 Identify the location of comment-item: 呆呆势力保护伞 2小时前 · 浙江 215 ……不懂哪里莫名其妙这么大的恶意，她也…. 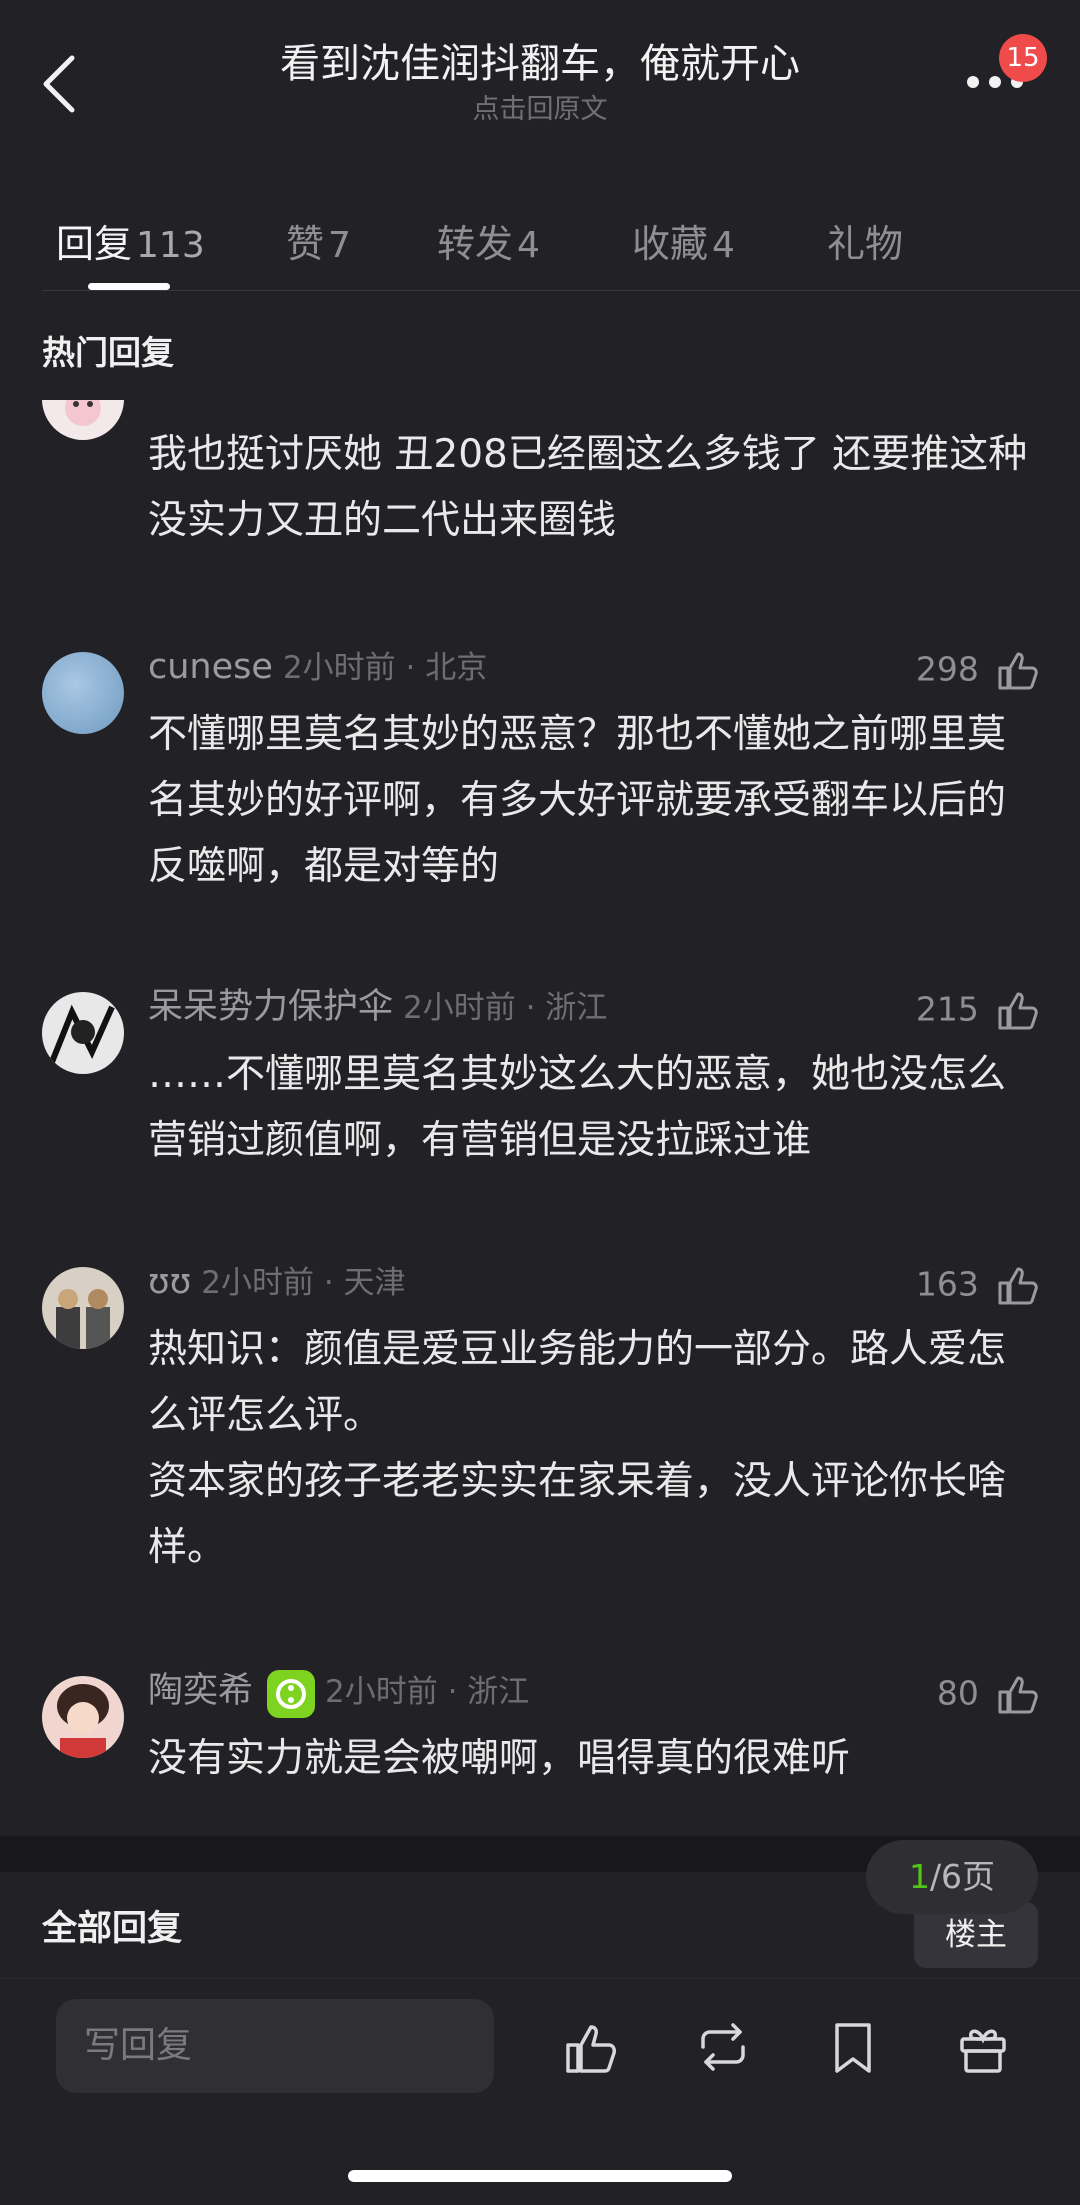
(540, 1082).